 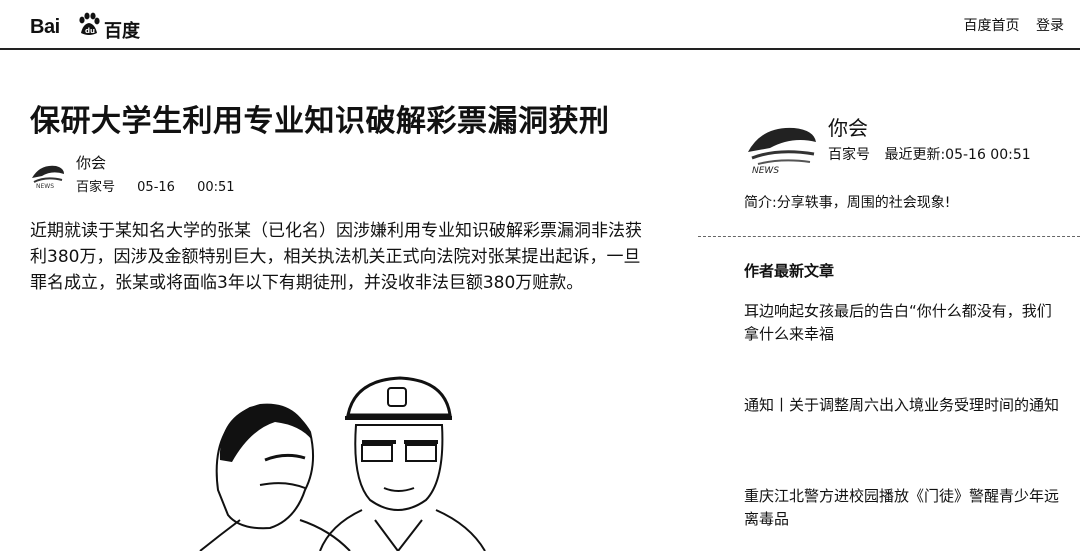 I want to click on top-nav: 百度首页 登录, so click(x=1008, y=25).